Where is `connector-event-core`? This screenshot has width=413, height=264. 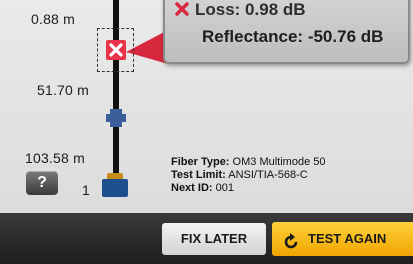
connector-event-core is located at coordinates (116, 118).